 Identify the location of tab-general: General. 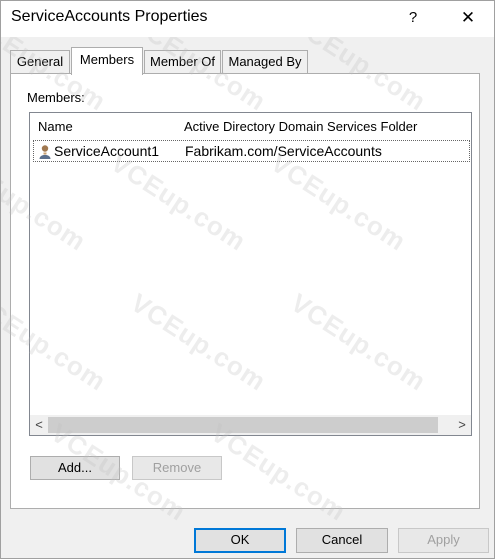
(40, 62).